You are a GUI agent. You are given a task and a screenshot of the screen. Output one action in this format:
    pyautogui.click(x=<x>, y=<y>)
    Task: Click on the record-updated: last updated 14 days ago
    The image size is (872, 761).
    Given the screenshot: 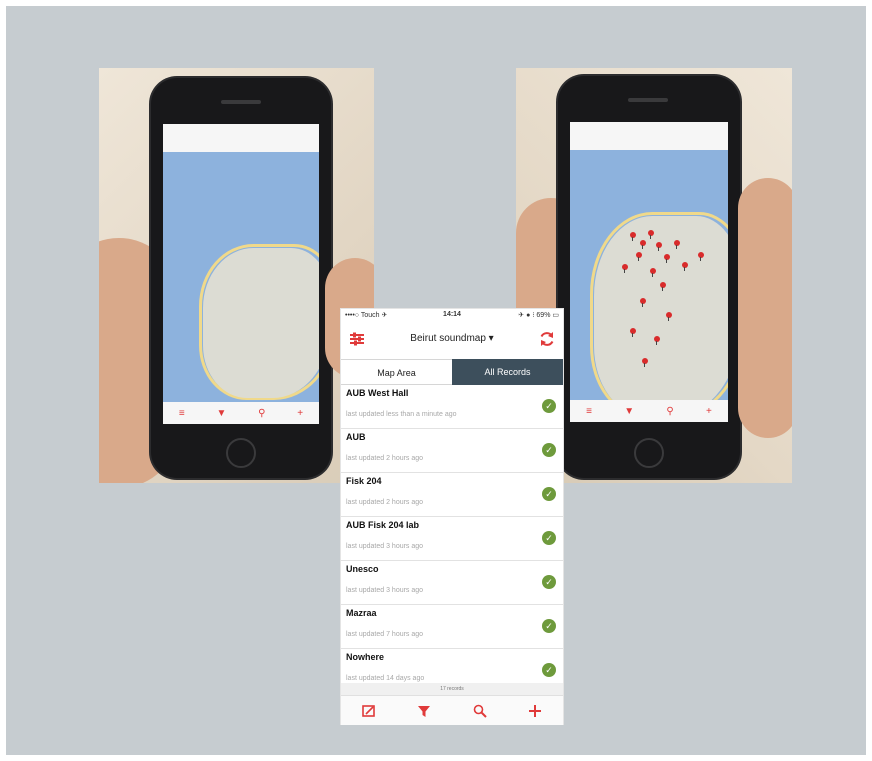 What is the action you would take?
    pyautogui.click(x=385, y=678)
    